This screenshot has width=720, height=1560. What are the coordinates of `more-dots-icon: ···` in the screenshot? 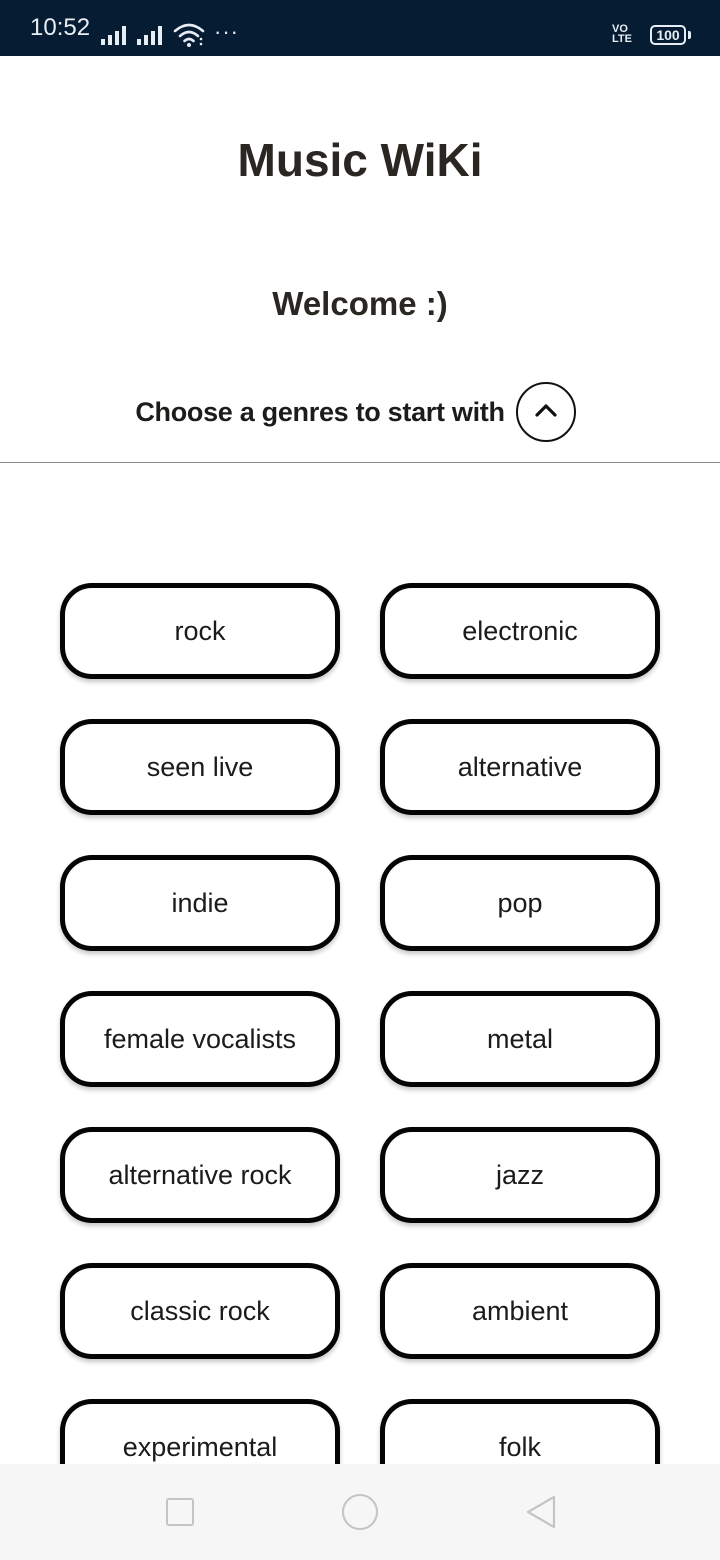 It's located at (226, 31).